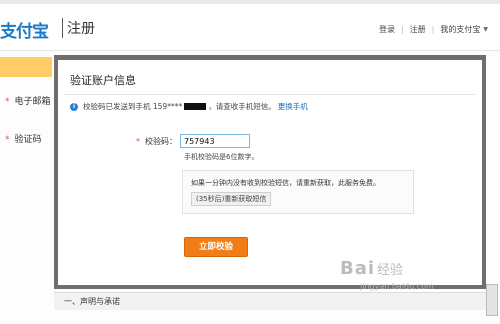 The width and height of the screenshot is (500, 324). What do you see at coordinates (23, 140) in the screenshot?
I see `side-item-captcha: * 验证码` at bounding box center [23, 140].